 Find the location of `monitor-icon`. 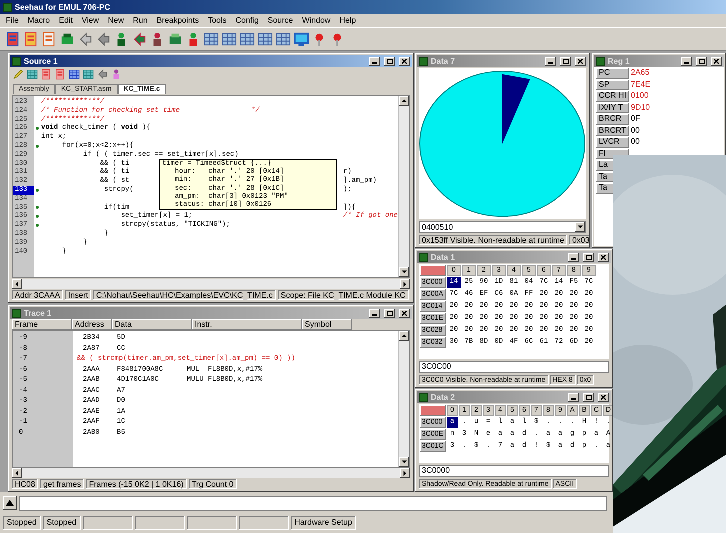

monitor-icon is located at coordinates (301, 39).